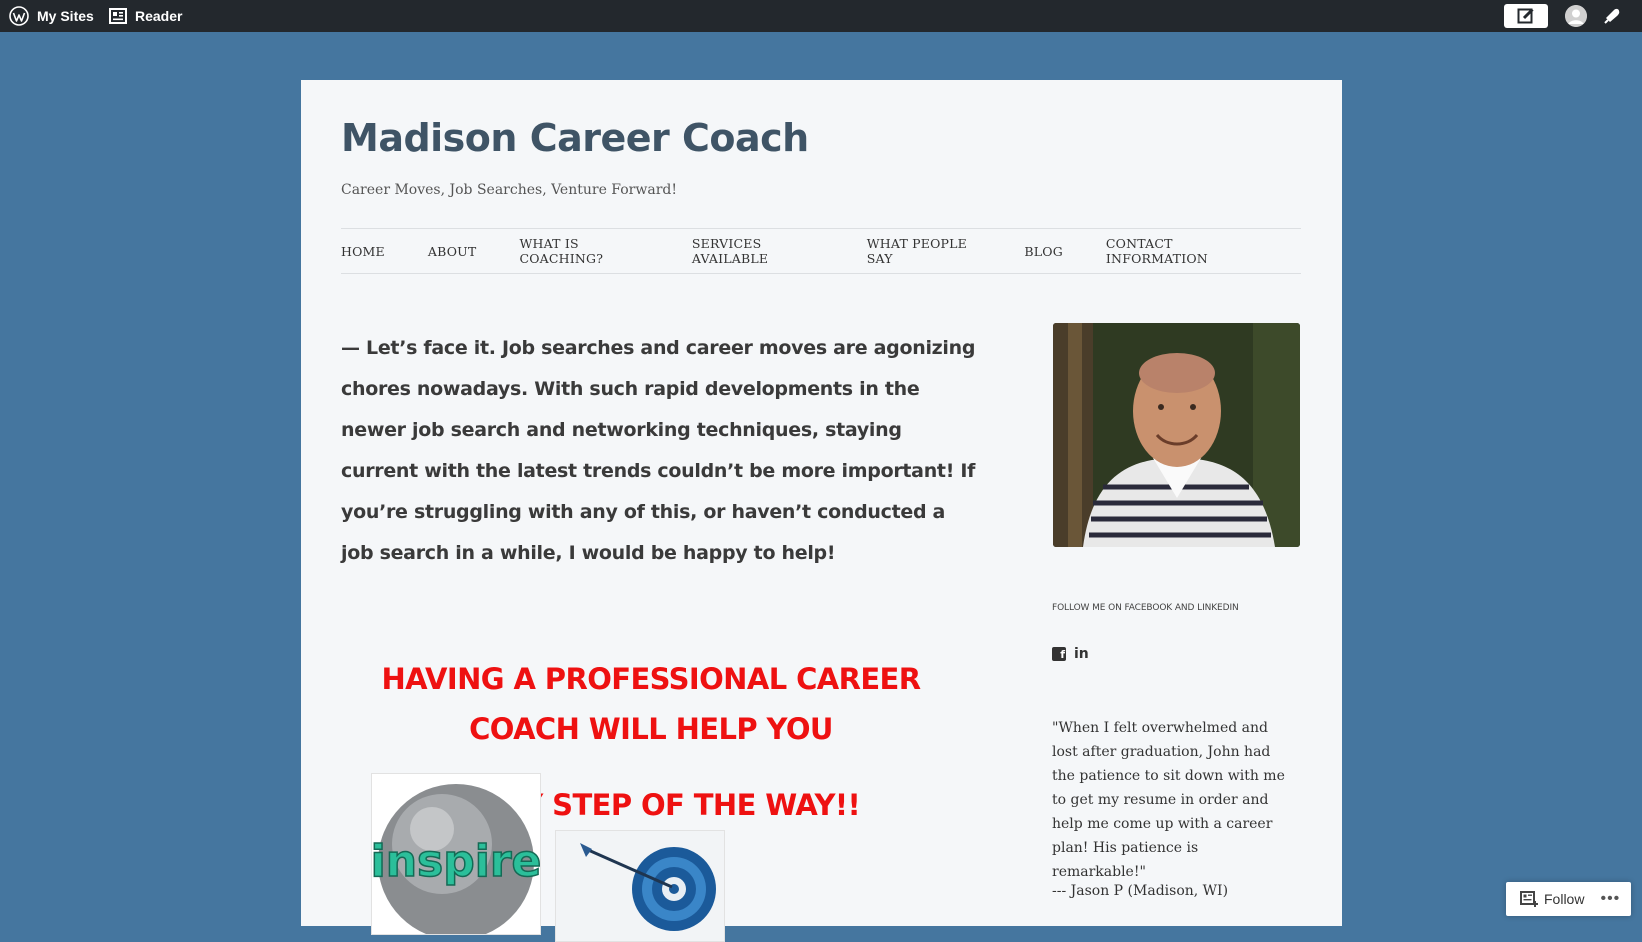 Image resolution: width=1642 pixels, height=942 pixels. I want to click on nav-item-about: ABOUT, so click(452, 251).